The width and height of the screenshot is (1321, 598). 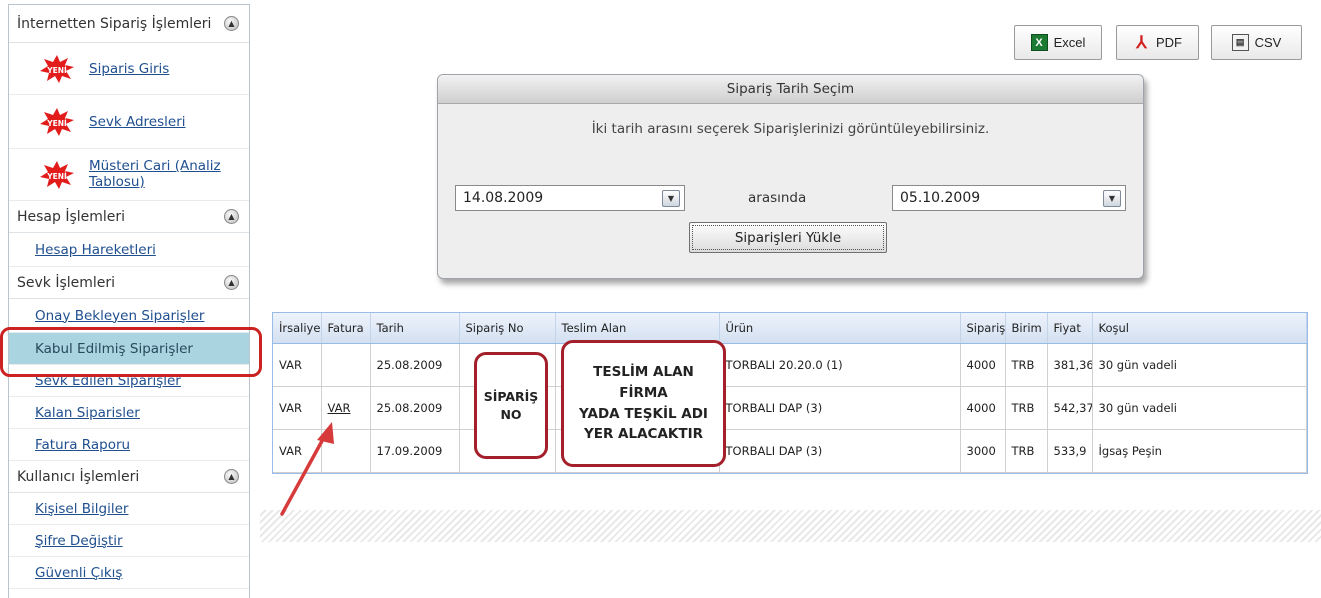 I want to click on csv-icon: ▤, so click(x=1240, y=42).